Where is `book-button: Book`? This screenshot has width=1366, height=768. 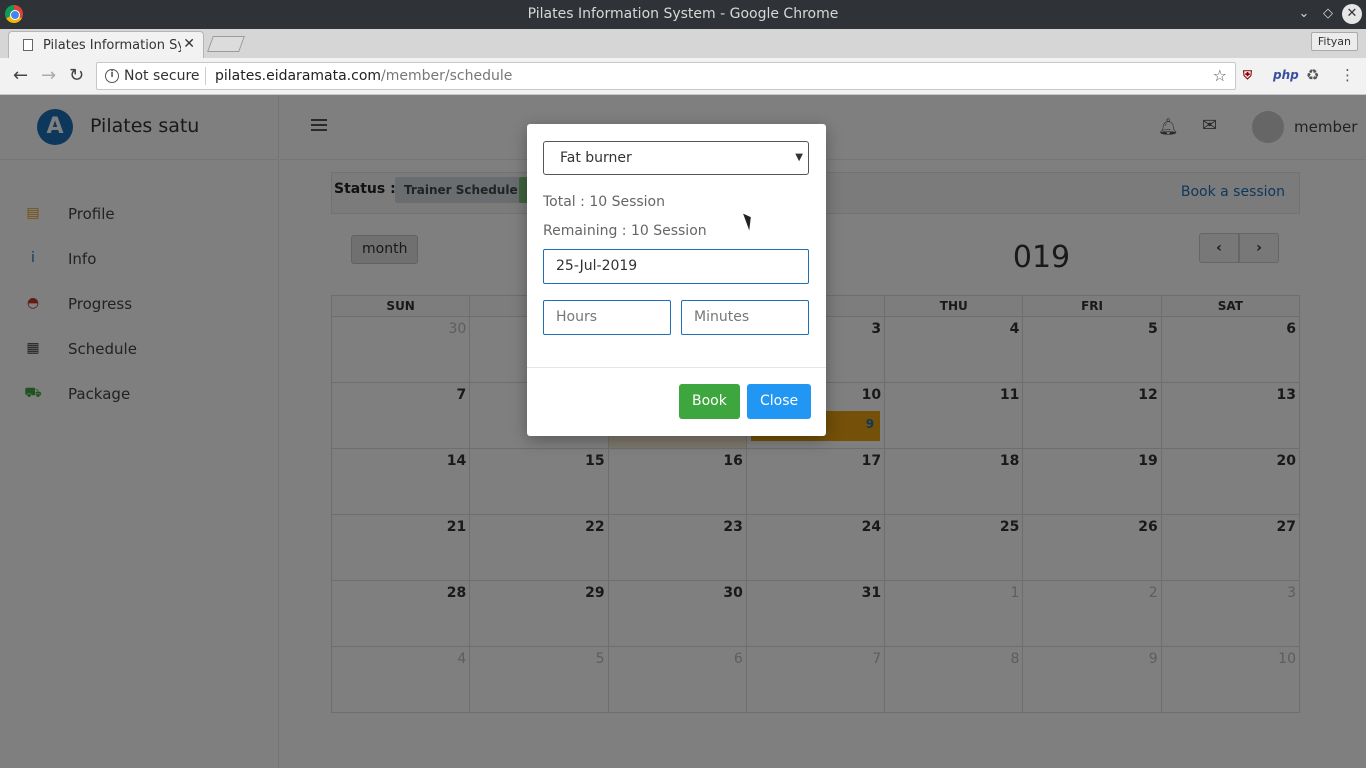 book-button: Book is located at coordinates (709, 401).